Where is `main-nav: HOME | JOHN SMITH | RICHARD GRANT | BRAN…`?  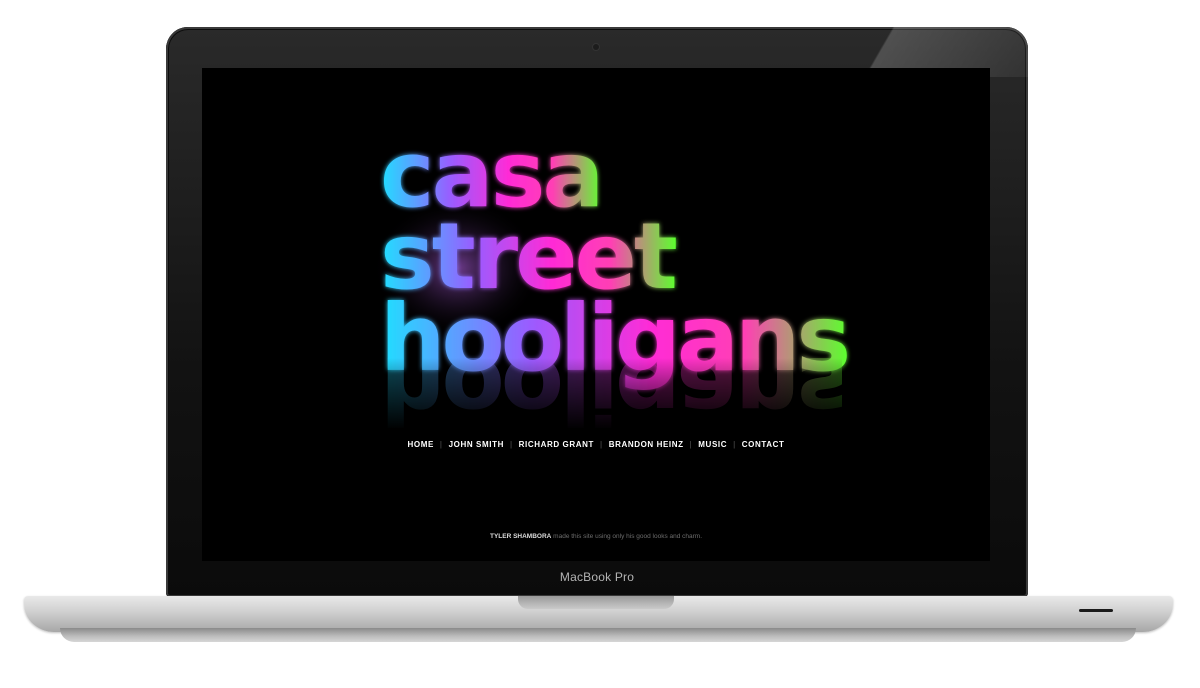 main-nav: HOME | JOHN SMITH | RICHARD GRANT | BRAN… is located at coordinates (596, 444).